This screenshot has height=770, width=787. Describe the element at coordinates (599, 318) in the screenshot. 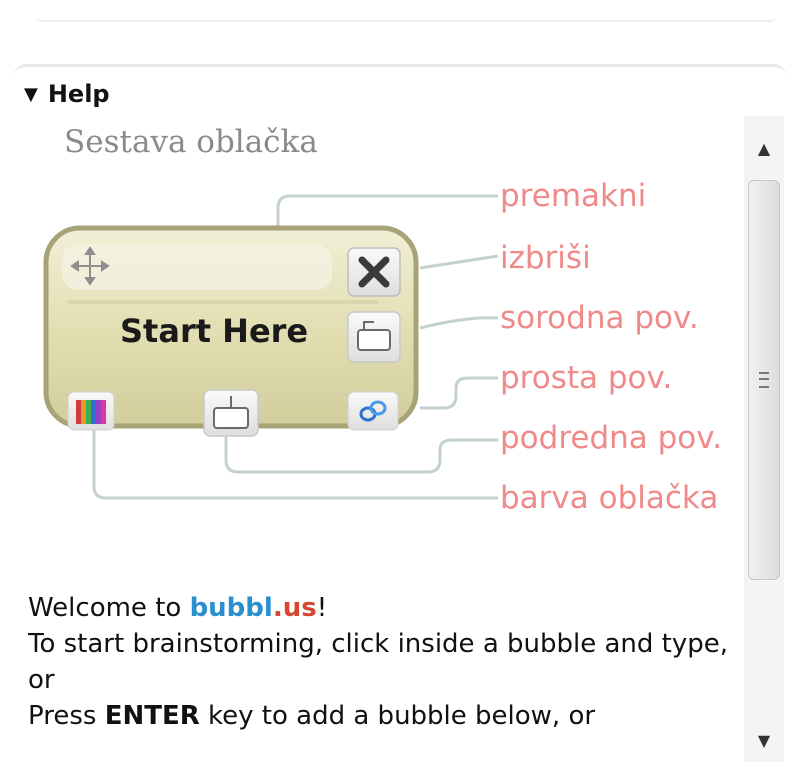

I see `callout-sibling: sorodna pov.` at that location.